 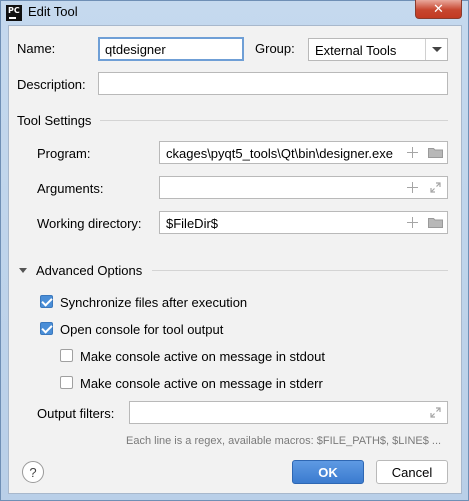 I want to click on group-label: Group:, so click(x=275, y=48).